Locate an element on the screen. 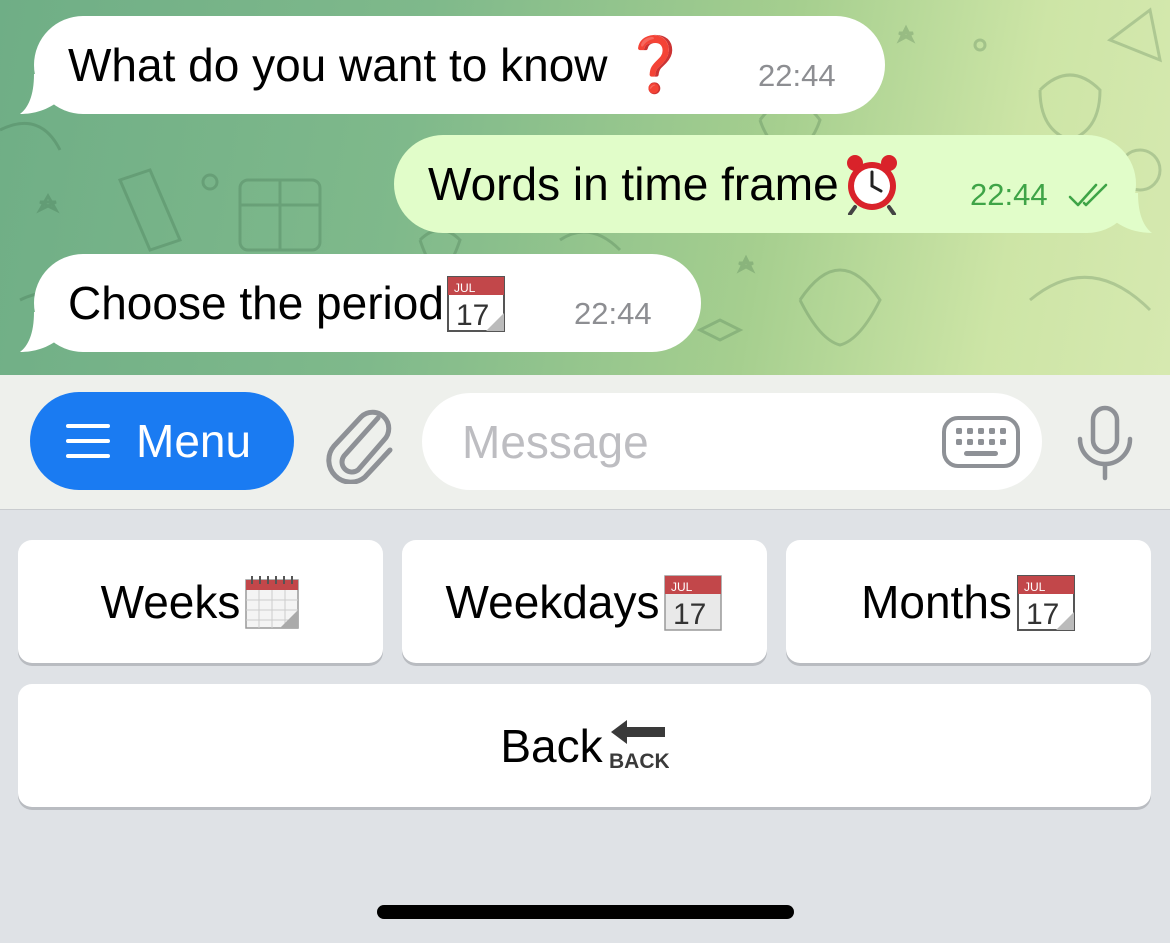 The height and width of the screenshot is (943, 1170). months-button-label: Months is located at coordinates (936, 601).